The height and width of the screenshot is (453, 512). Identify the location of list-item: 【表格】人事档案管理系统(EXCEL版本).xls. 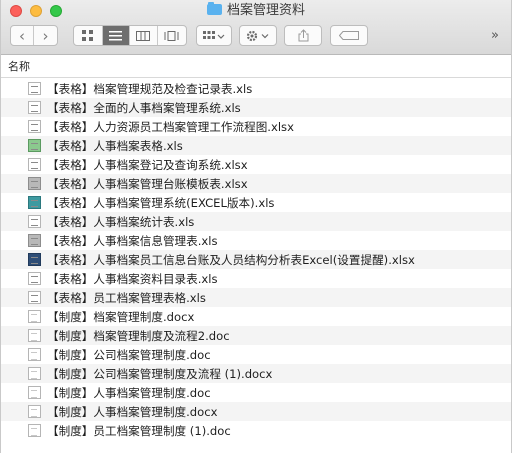
(256, 202).